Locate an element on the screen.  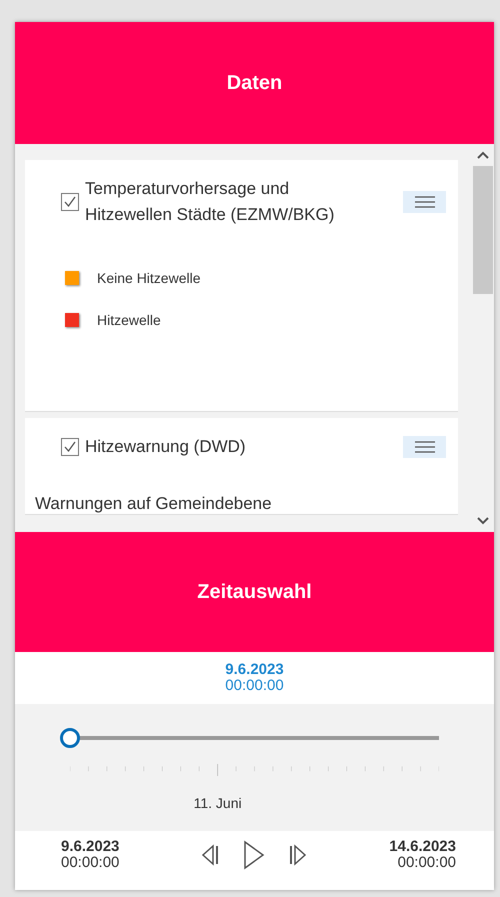
scroll-up-icon is located at coordinates (483, 155).